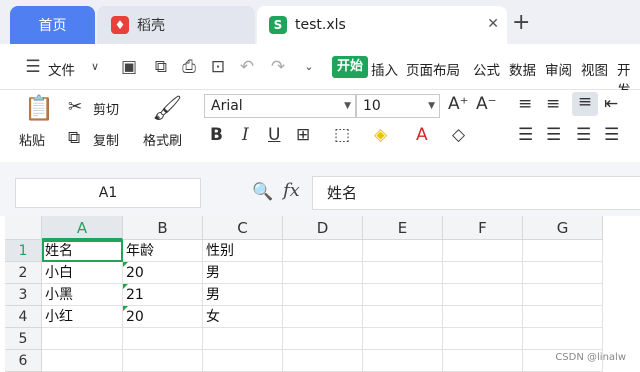  I want to click on tab-docer: ♦ 稻壳, so click(176, 25).